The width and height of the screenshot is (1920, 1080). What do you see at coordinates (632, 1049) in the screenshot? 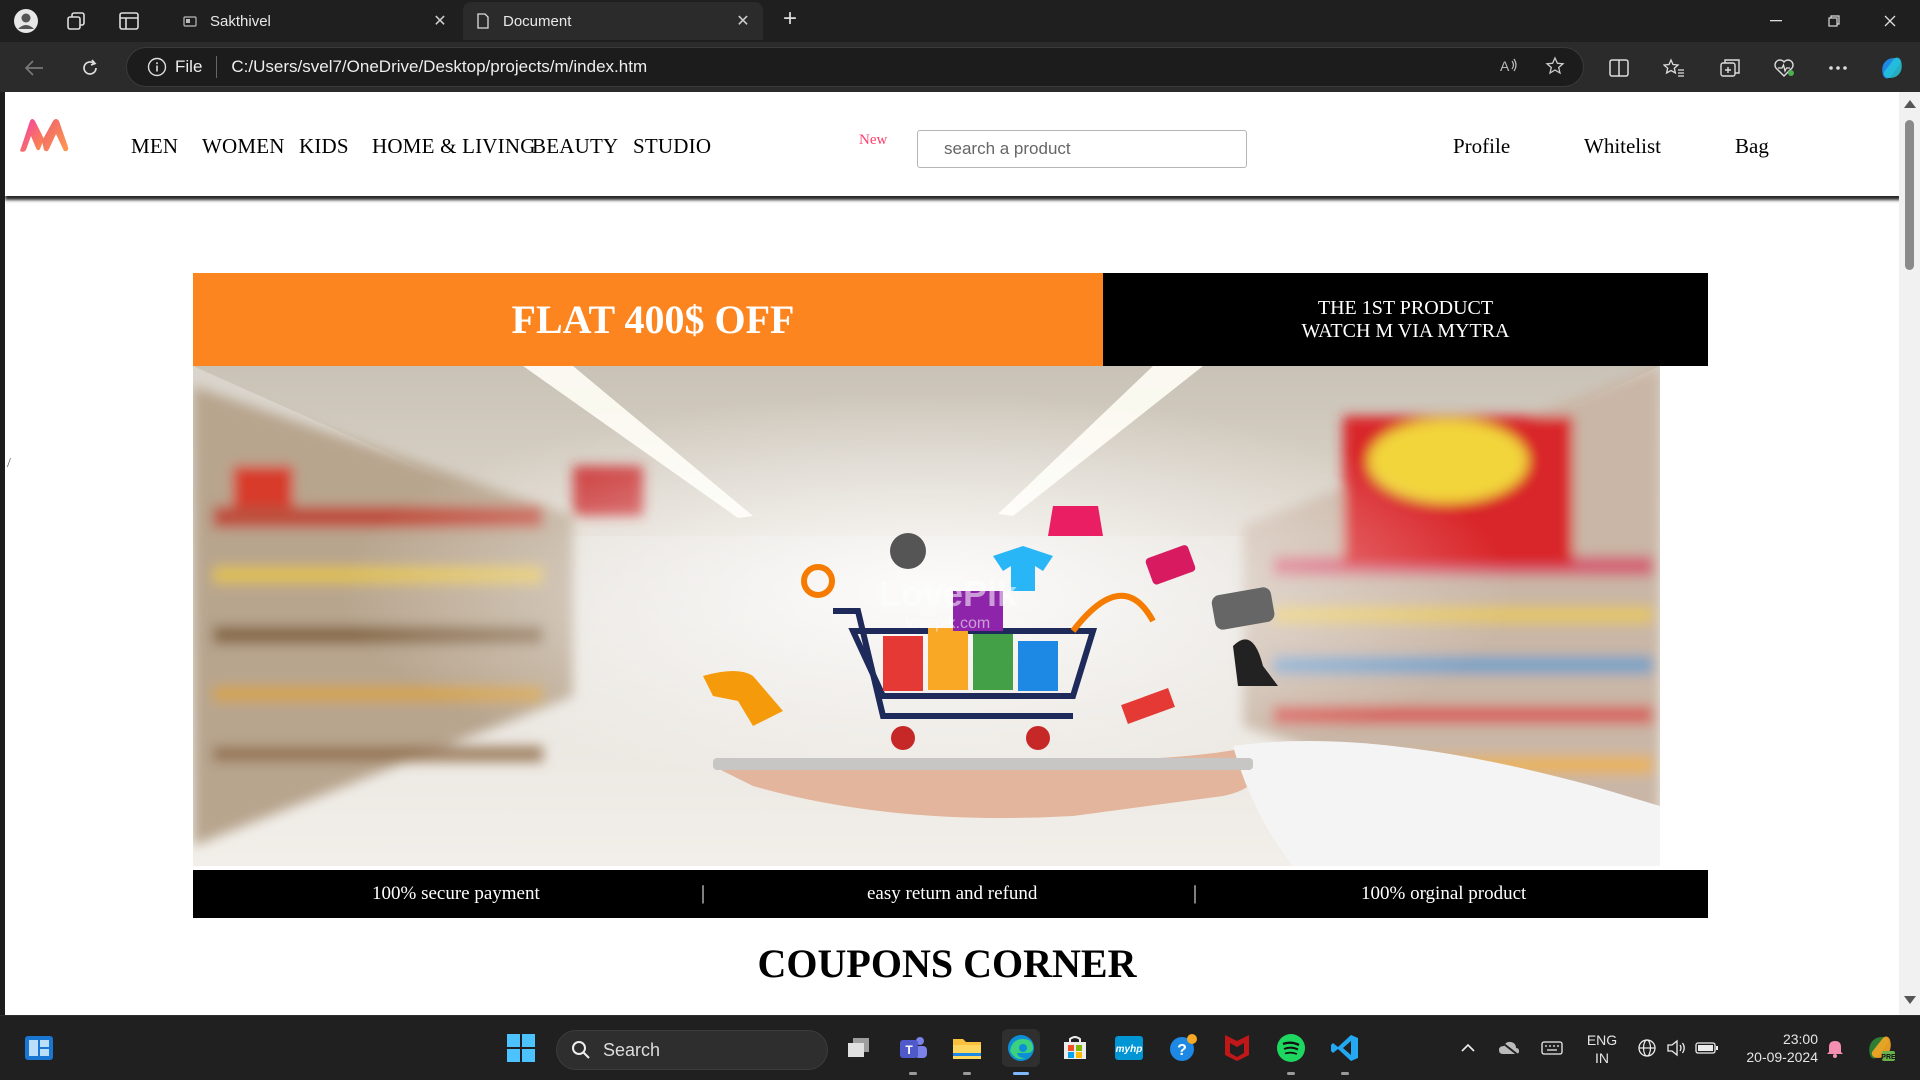
I see `taskbar-search-label: Search` at bounding box center [632, 1049].